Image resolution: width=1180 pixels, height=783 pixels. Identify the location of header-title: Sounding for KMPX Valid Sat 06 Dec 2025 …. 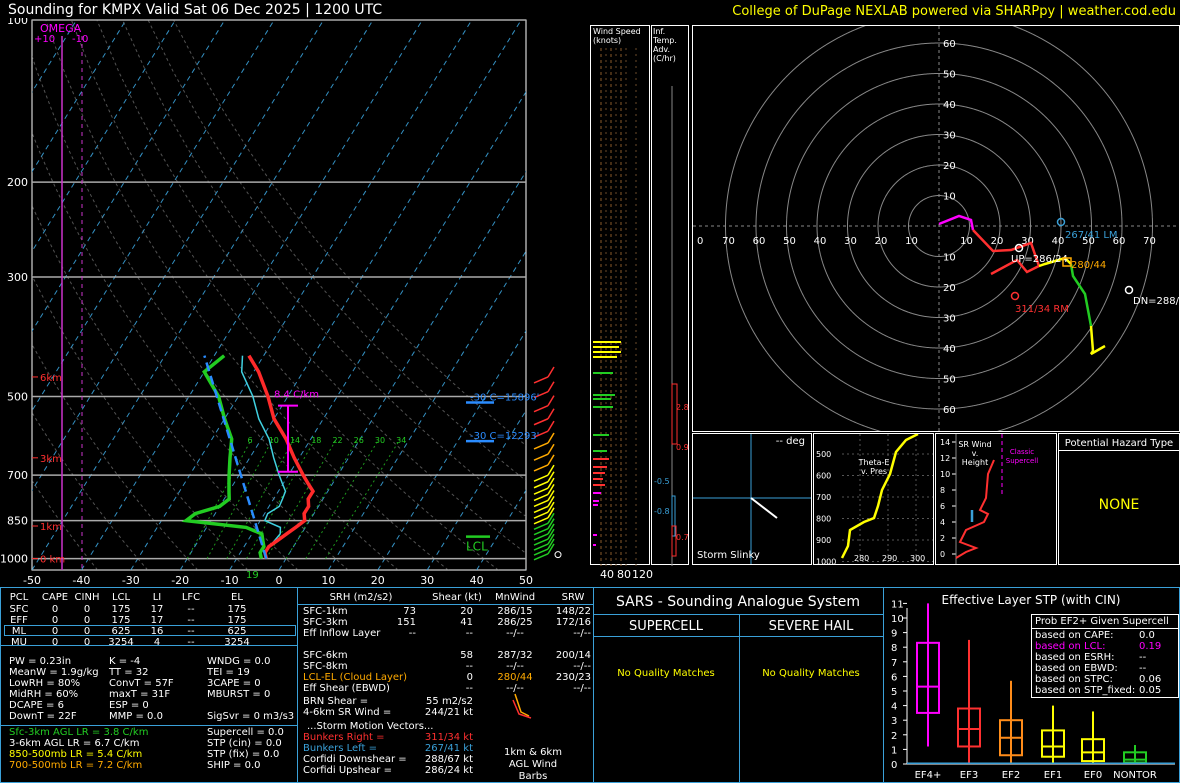
(195, 10).